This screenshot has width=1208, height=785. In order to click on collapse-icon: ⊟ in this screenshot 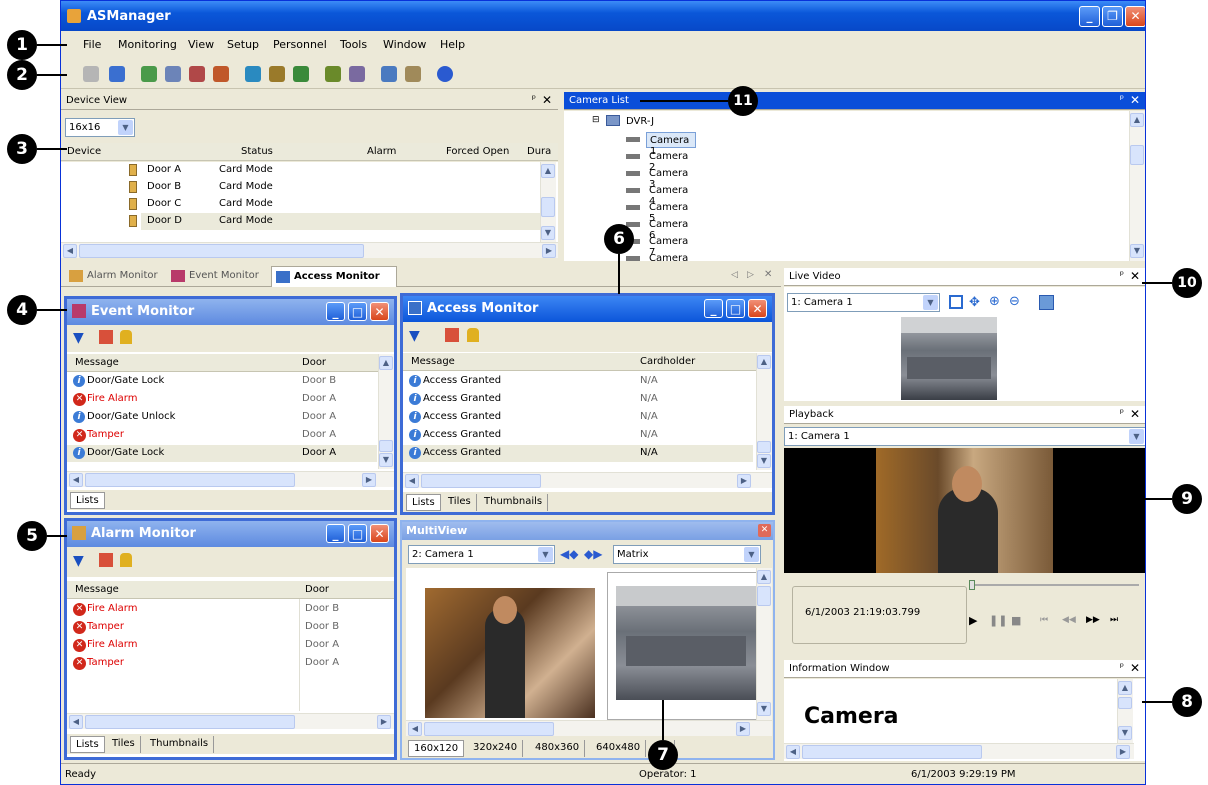, I will do `click(596, 120)`.